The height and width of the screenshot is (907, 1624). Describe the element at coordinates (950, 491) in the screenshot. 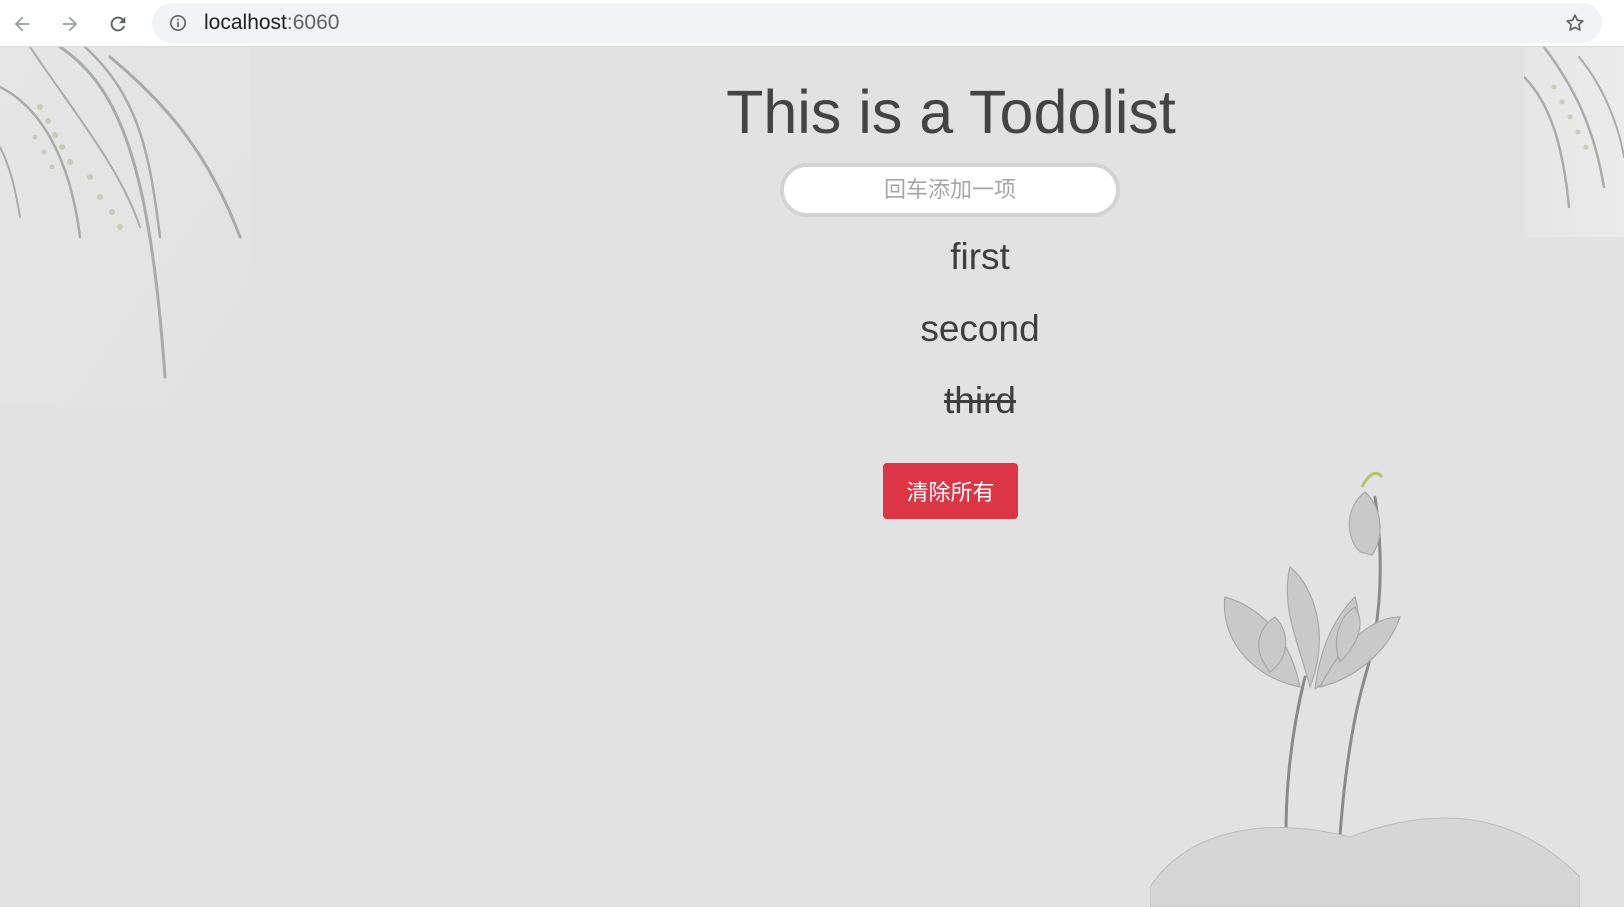

I see `clear-all-button: 清除所有` at that location.